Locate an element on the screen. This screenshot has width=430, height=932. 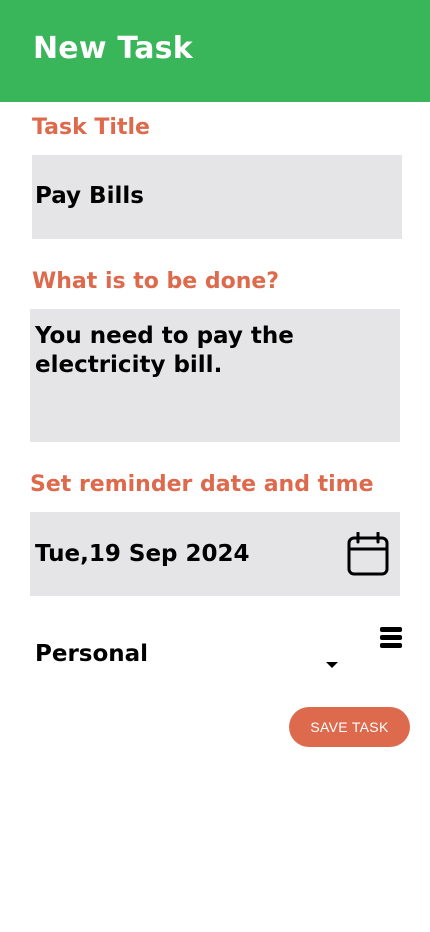
reminder-date-value: Tue,19 Sep 2024 is located at coordinates (142, 554).